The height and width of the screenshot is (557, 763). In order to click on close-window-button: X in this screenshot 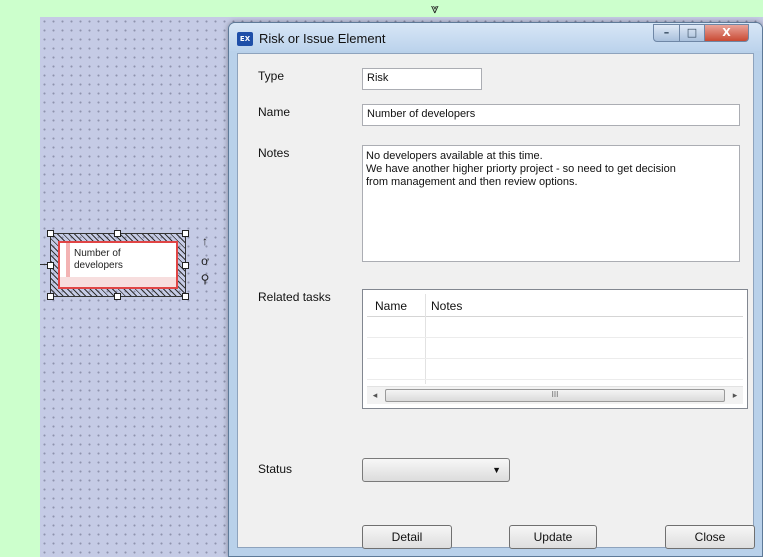, I will do `click(726, 33)`.